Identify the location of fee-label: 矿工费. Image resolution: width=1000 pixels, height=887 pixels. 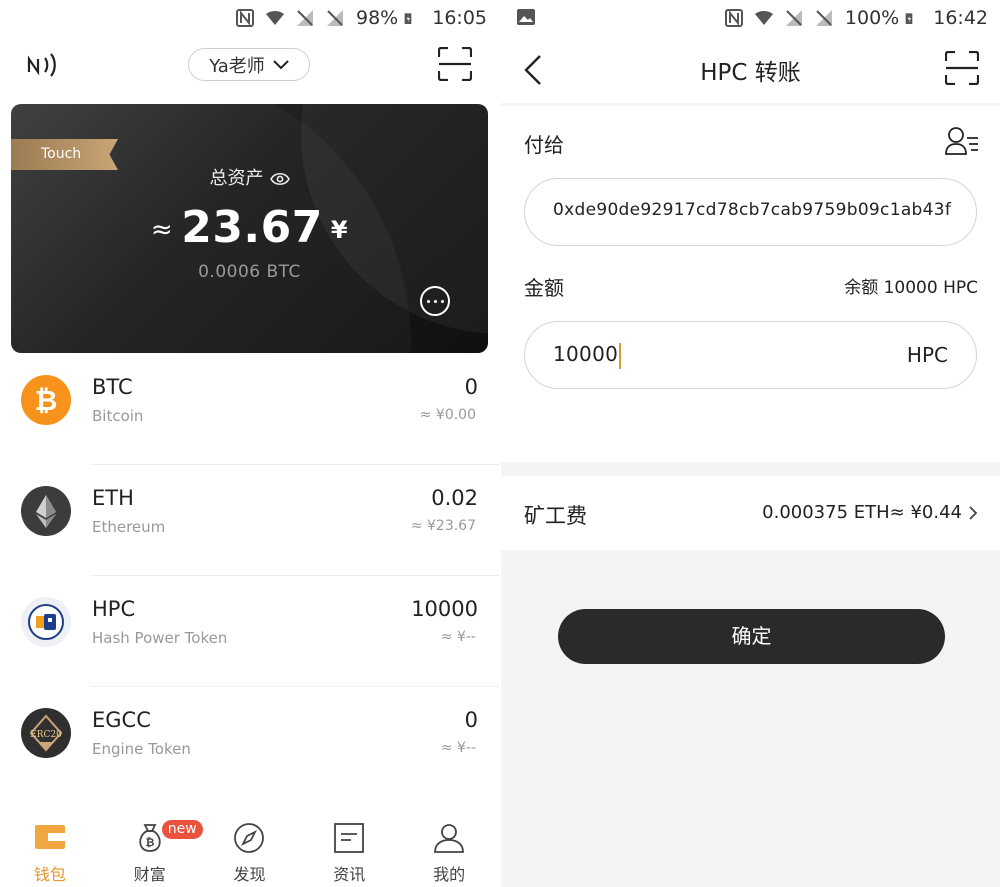
(555, 516).